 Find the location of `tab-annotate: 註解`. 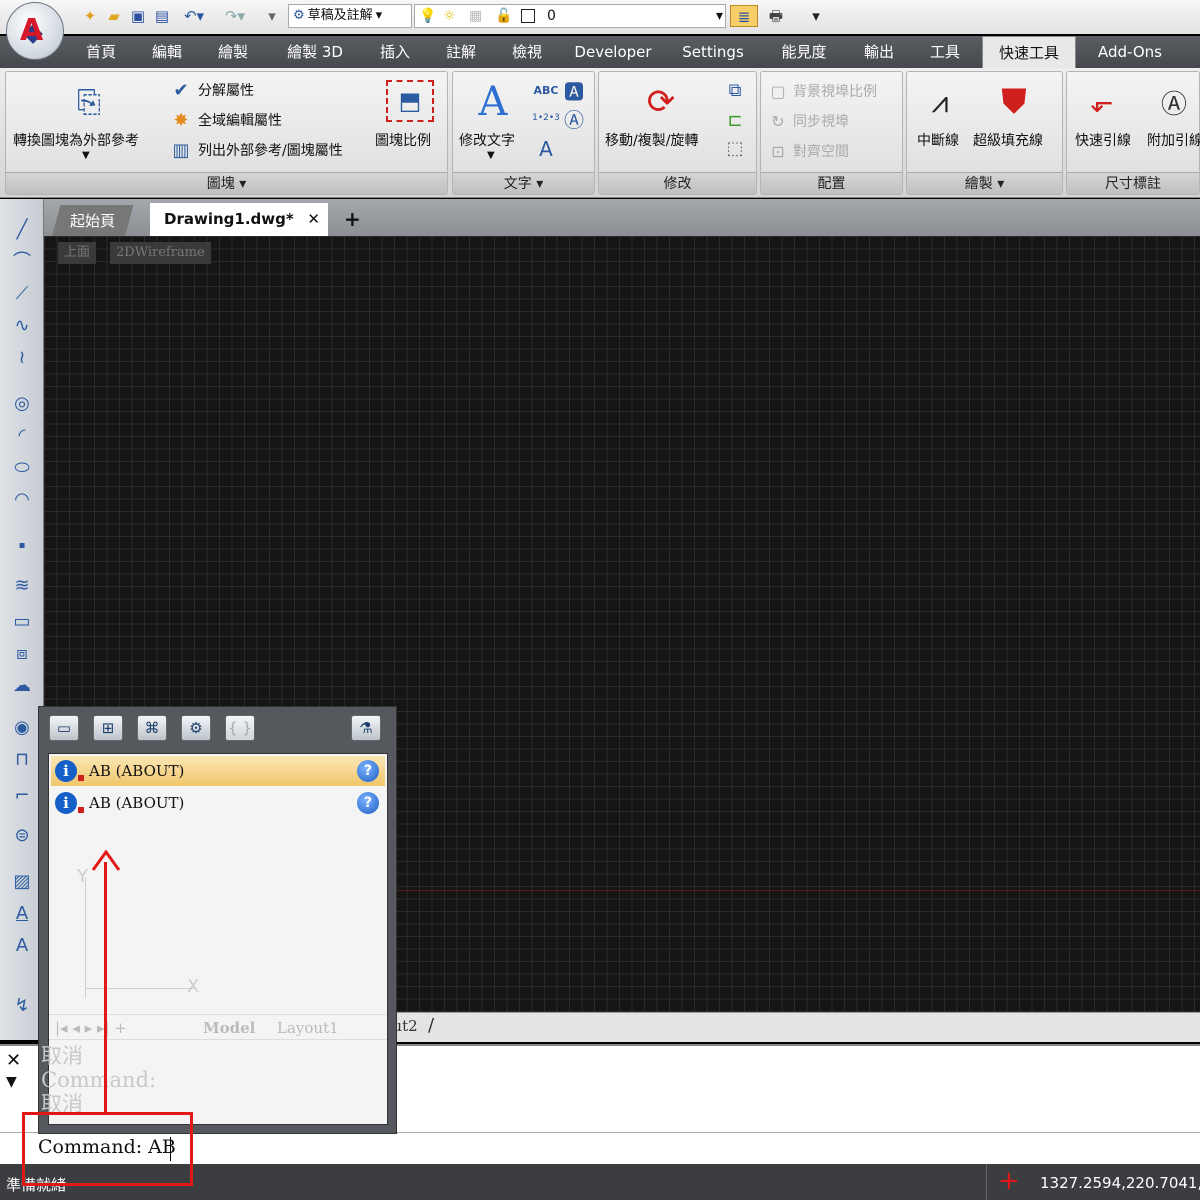

tab-annotate: 註解 is located at coordinates (461, 52).